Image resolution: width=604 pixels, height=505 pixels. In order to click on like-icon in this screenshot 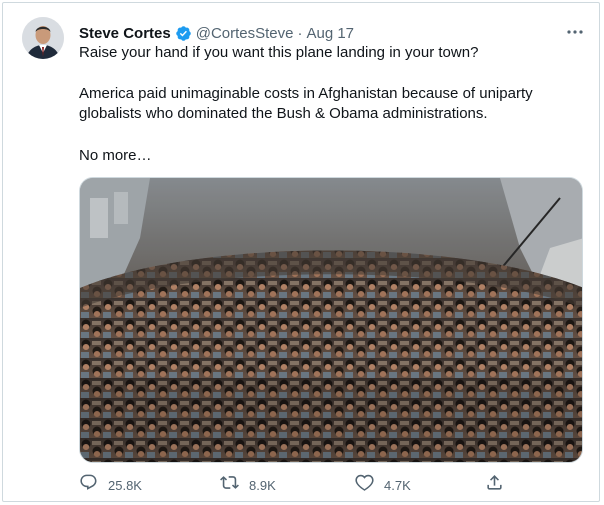, I will do `click(364, 485)`.